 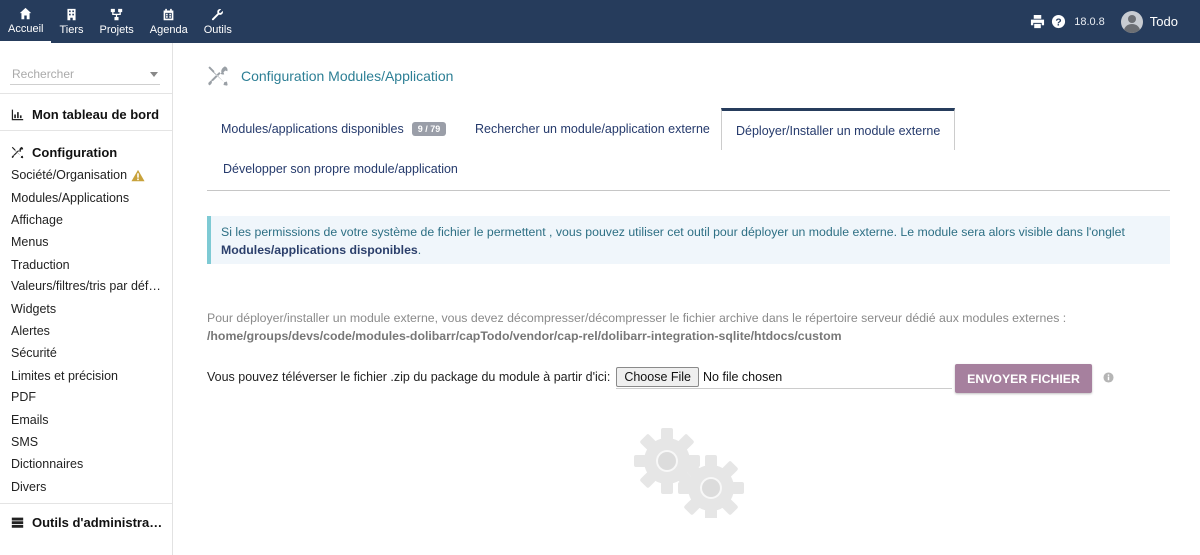 I want to click on tab-developper-module: Développer son propre module/application, so click(x=340, y=169).